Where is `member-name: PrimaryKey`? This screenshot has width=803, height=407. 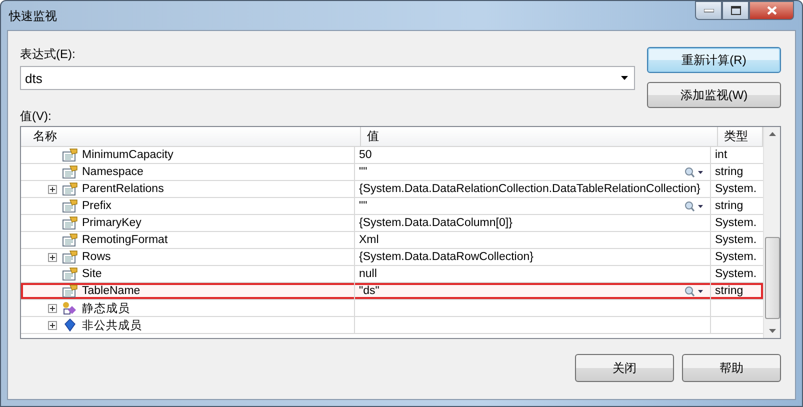
member-name: PrimaryKey is located at coordinates (112, 223).